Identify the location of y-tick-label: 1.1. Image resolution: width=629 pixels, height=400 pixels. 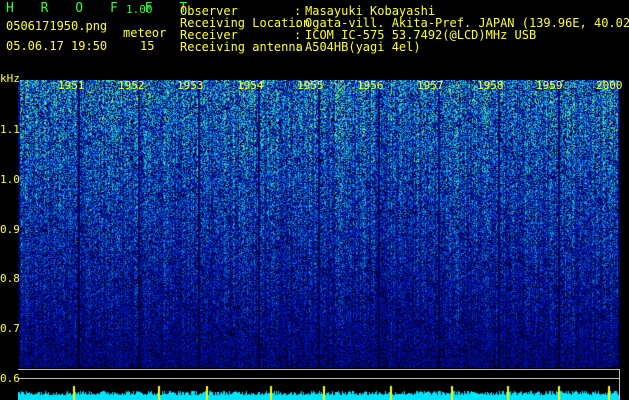
(10, 129).